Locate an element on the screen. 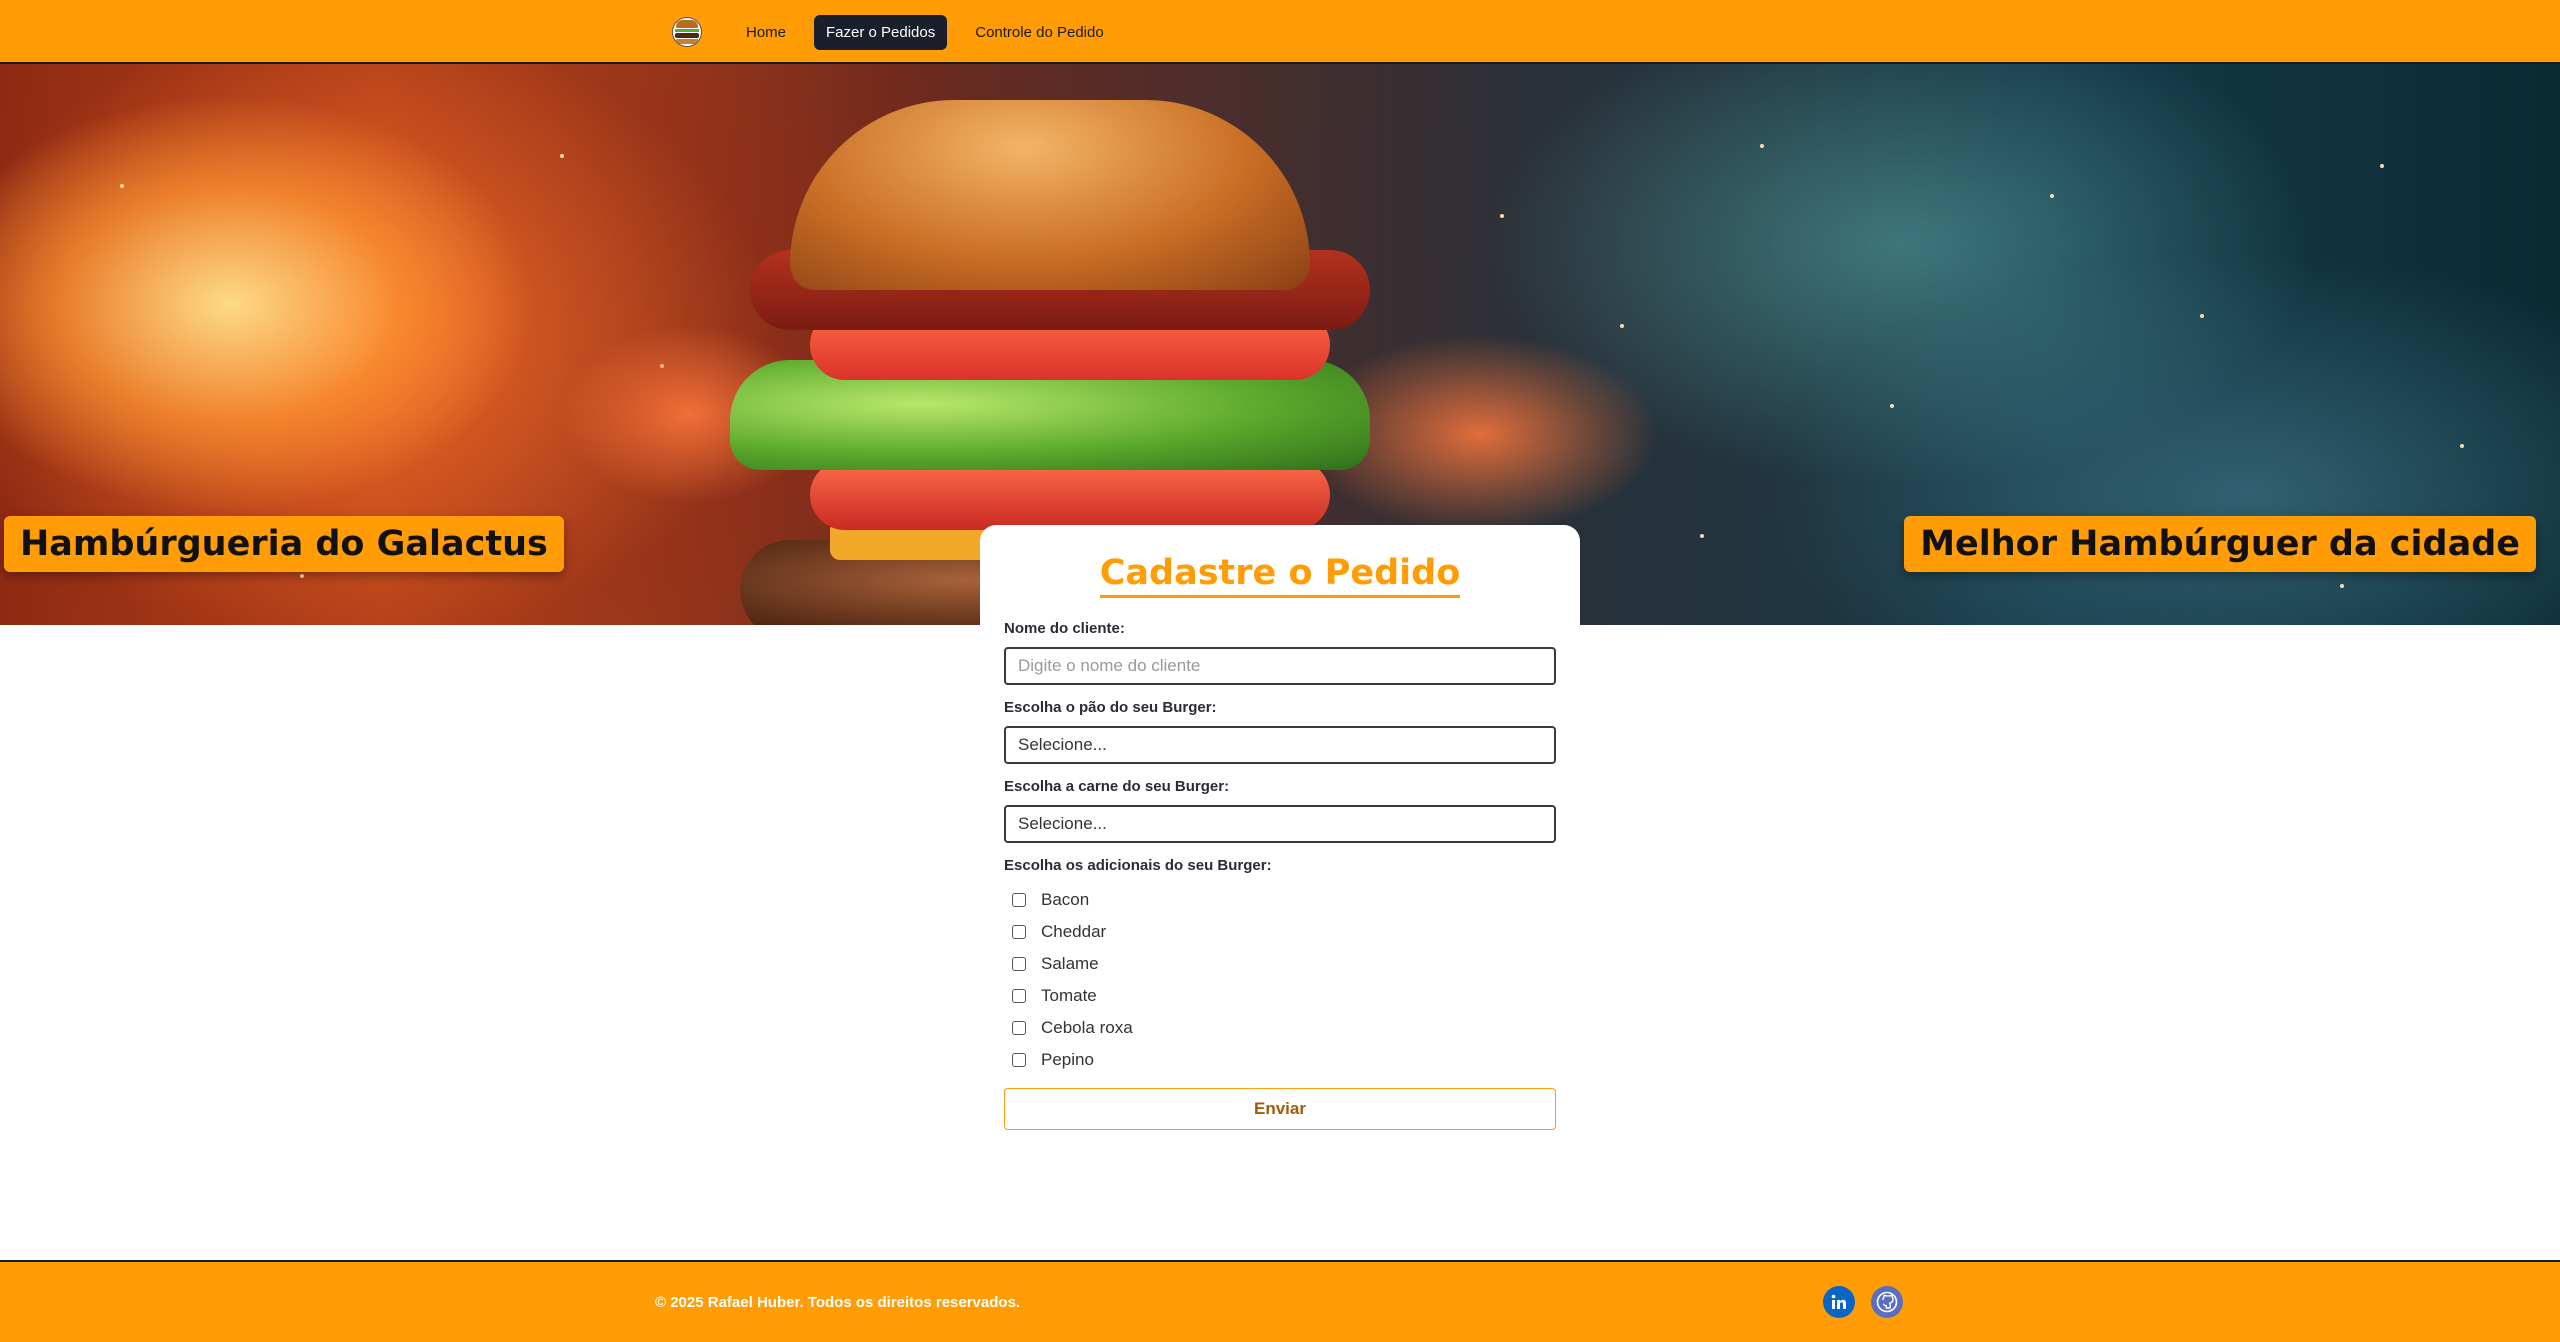  checkbox-label: Salame is located at coordinates (1070, 963).